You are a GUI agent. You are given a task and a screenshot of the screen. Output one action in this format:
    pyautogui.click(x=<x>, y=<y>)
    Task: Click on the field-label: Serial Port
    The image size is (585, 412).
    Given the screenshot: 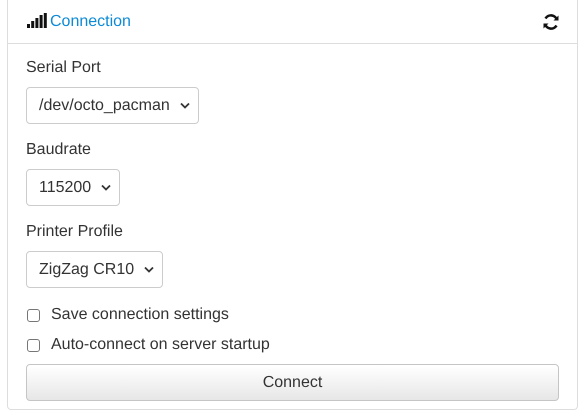 What is the action you would take?
    pyautogui.click(x=64, y=68)
    